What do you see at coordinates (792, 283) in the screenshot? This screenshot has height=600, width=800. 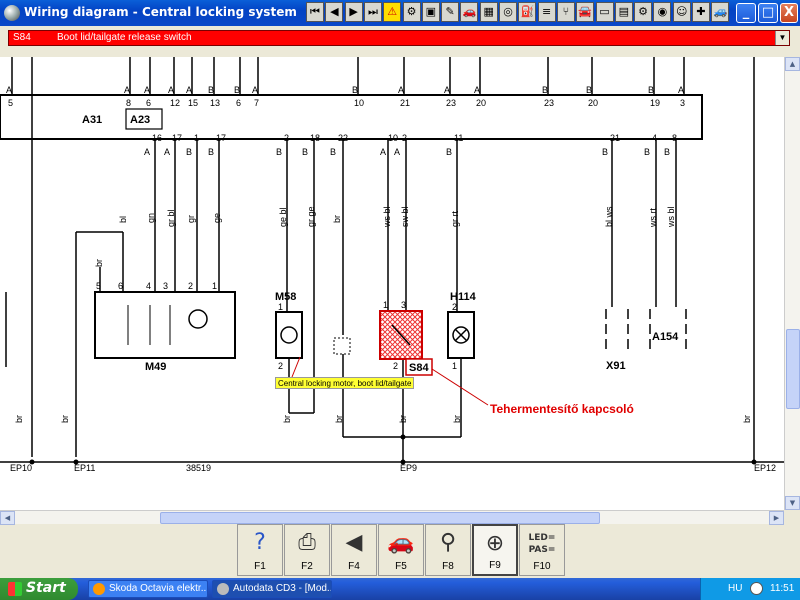 I see `vertical-scrollbar: ▲ ▼` at bounding box center [792, 283].